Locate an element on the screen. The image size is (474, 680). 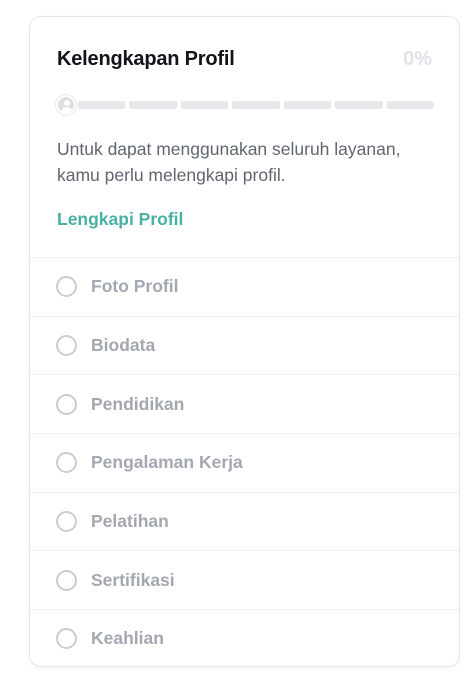
checklist-item-label: Pengalaman Kerja is located at coordinates (167, 462).